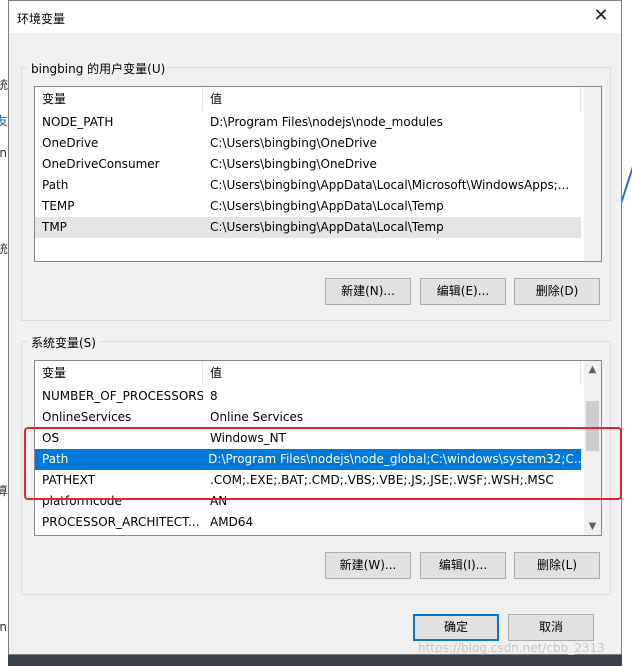  Describe the element at coordinates (592, 369) in the screenshot. I see `scroll-up-icon: ▲` at that location.